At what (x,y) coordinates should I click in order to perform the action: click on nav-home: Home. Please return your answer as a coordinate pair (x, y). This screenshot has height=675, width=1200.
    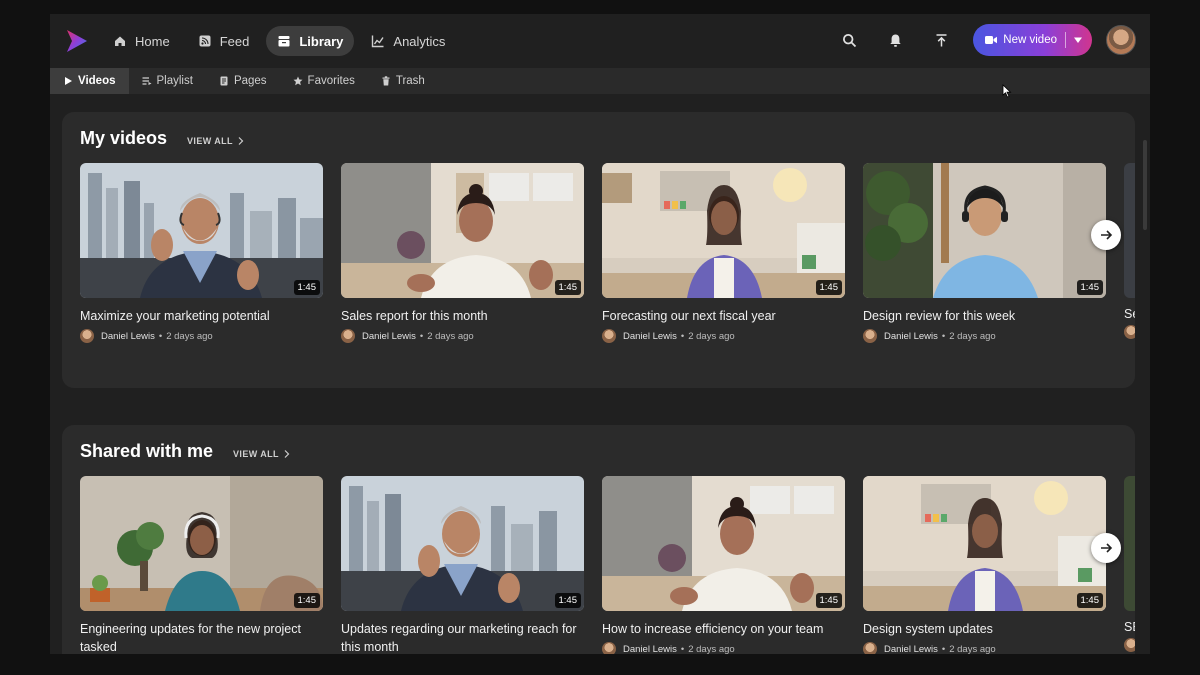
    Looking at the image, I should click on (141, 41).